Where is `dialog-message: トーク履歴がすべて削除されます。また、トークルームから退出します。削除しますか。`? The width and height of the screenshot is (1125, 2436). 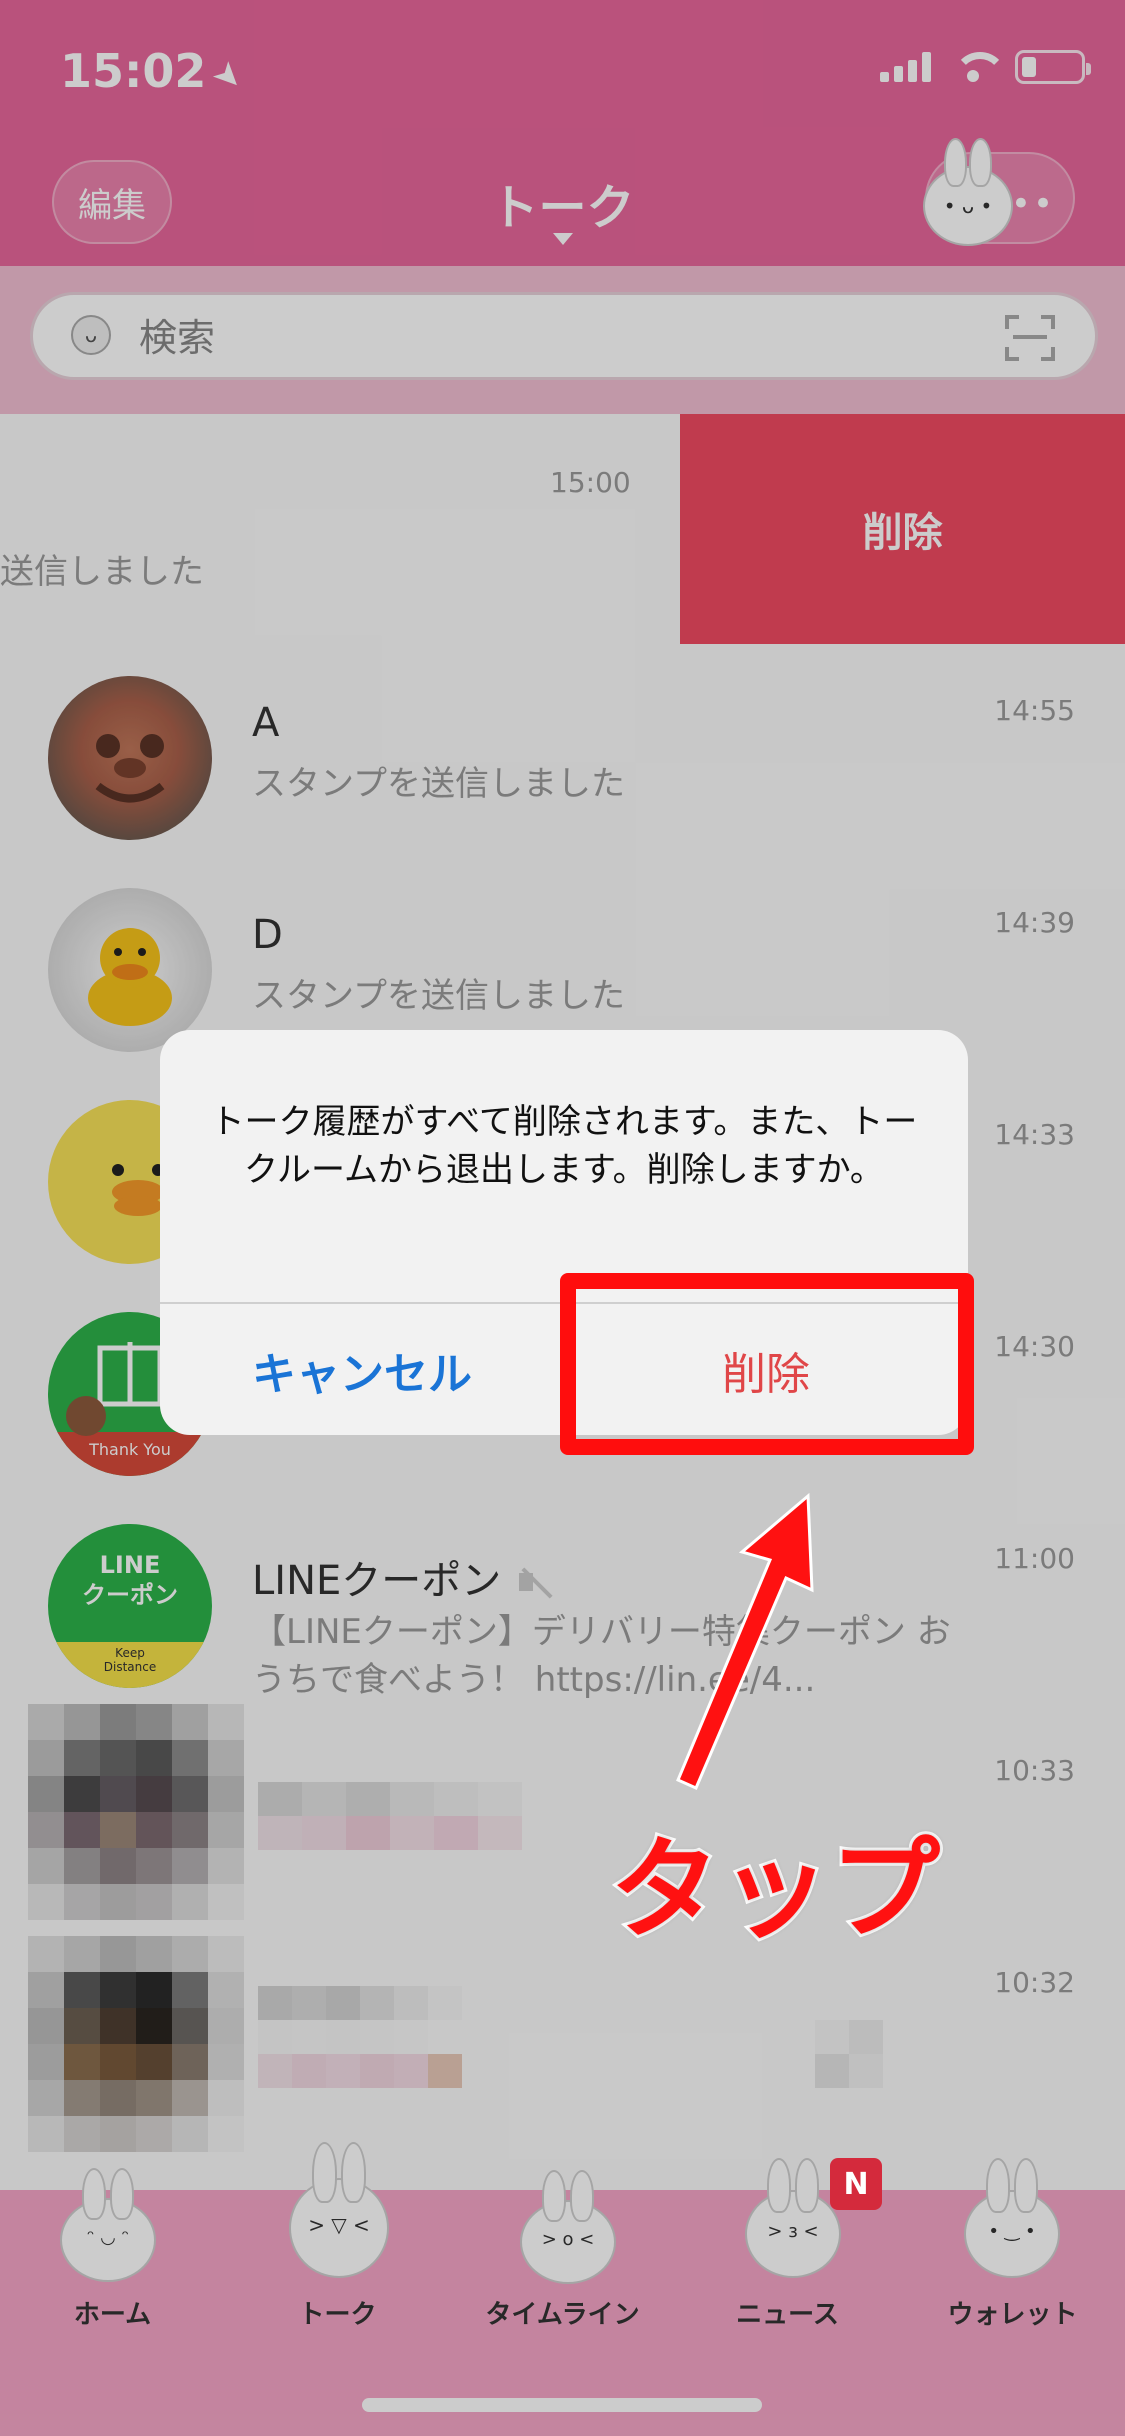 dialog-message: トーク履歴がすべて削除されます。また、トークルームから退出します。削除しますか。 is located at coordinates (564, 1146).